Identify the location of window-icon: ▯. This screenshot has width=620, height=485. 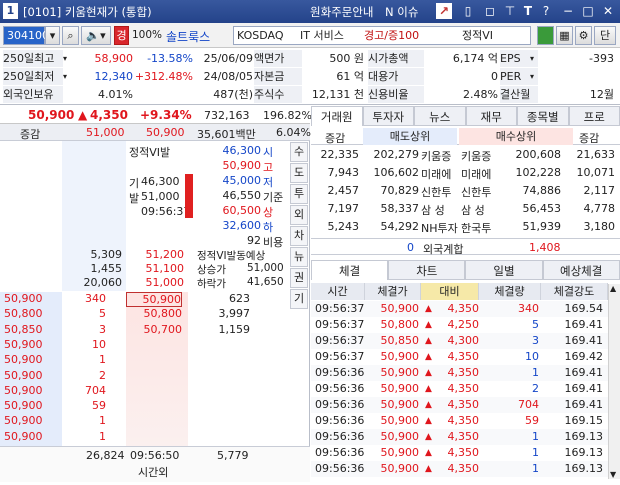
(468, 11).